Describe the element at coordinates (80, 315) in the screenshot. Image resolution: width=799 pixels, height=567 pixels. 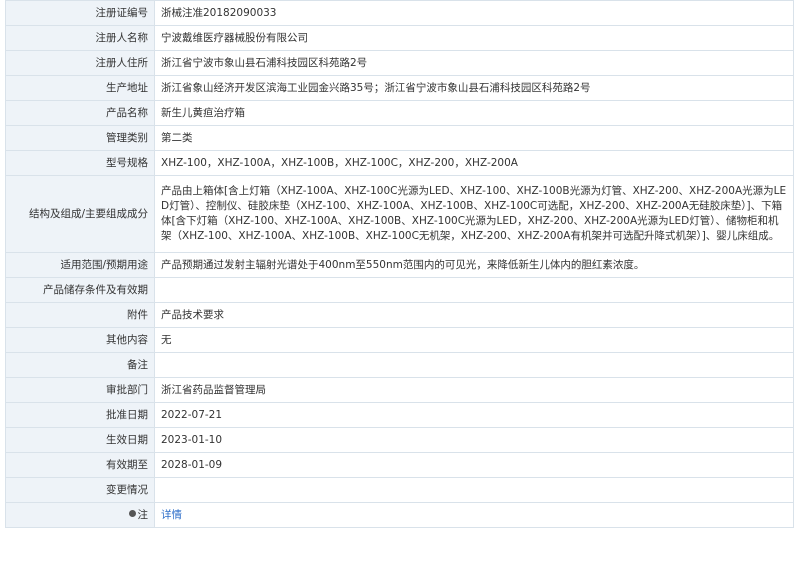
I see `row-label: 附件` at that location.